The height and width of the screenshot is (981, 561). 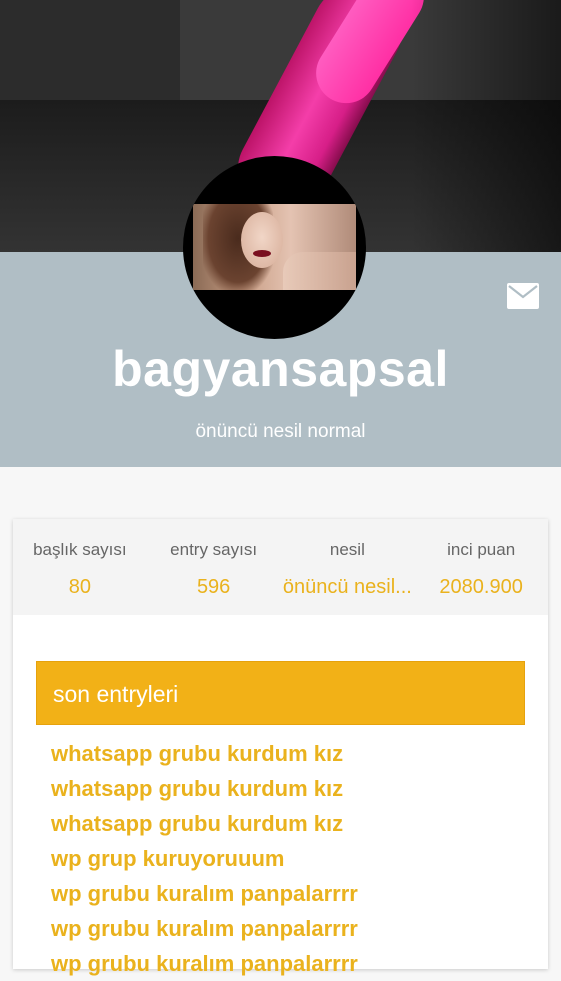 I want to click on stat-label: inci puan, so click(x=481, y=549).